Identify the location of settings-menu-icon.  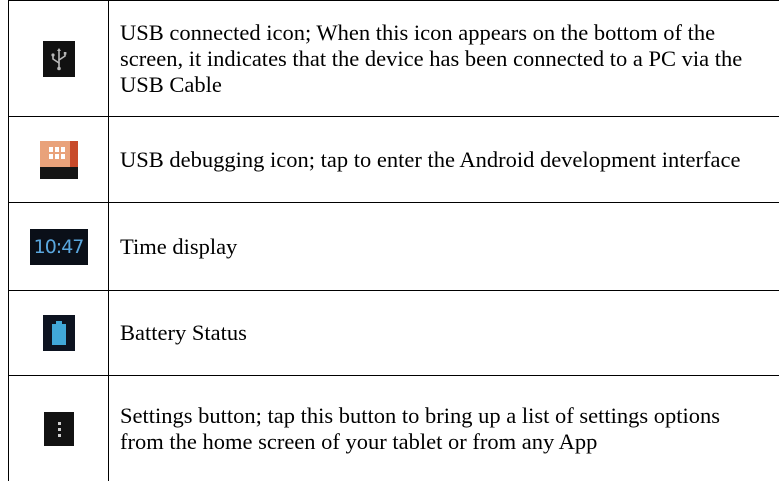
(58, 428).